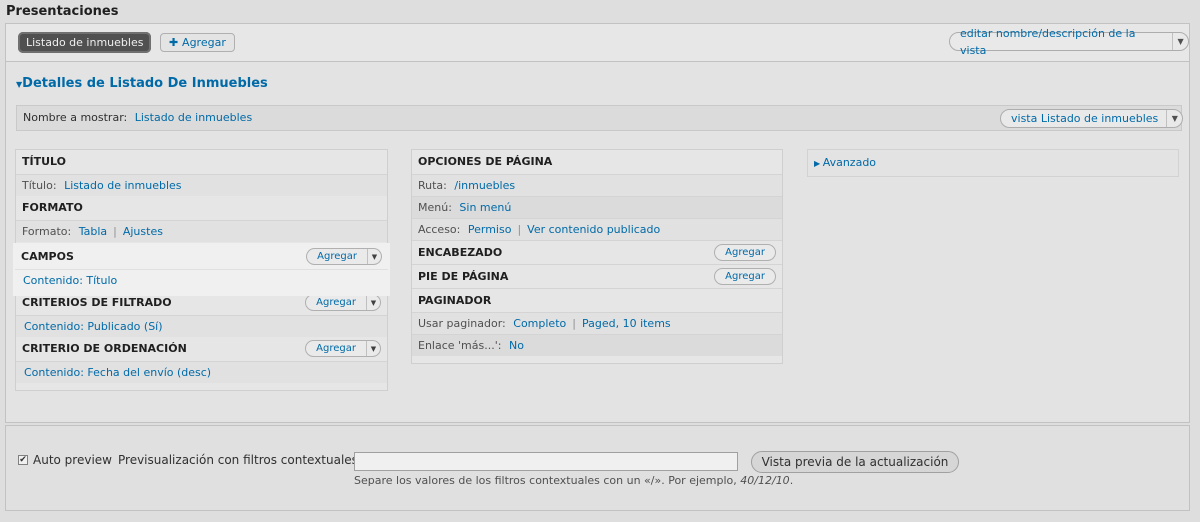 The image size is (1200, 522). Describe the element at coordinates (993, 163) in the screenshot. I see `advanced-toggle: ▶ Avanzado` at that location.